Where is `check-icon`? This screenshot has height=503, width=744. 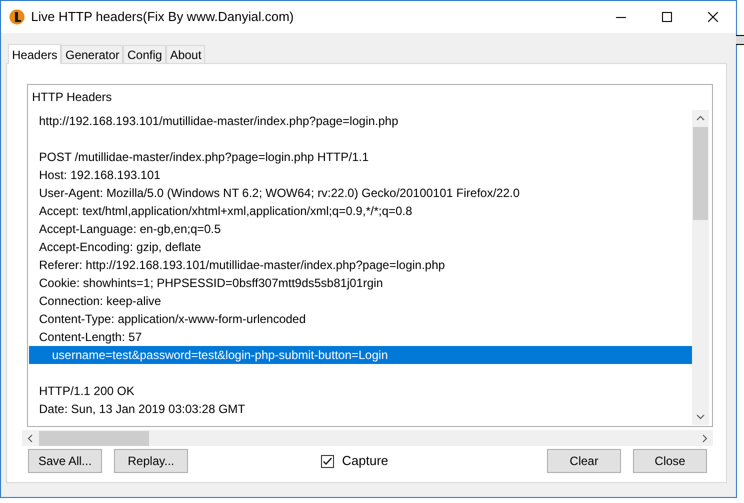 check-icon is located at coordinates (327, 461).